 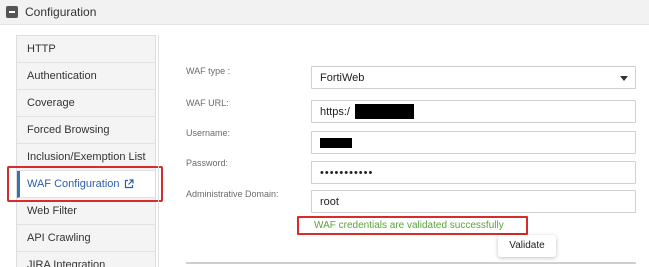 I want to click on sidebar-item-label: HTTP, so click(x=41, y=49).